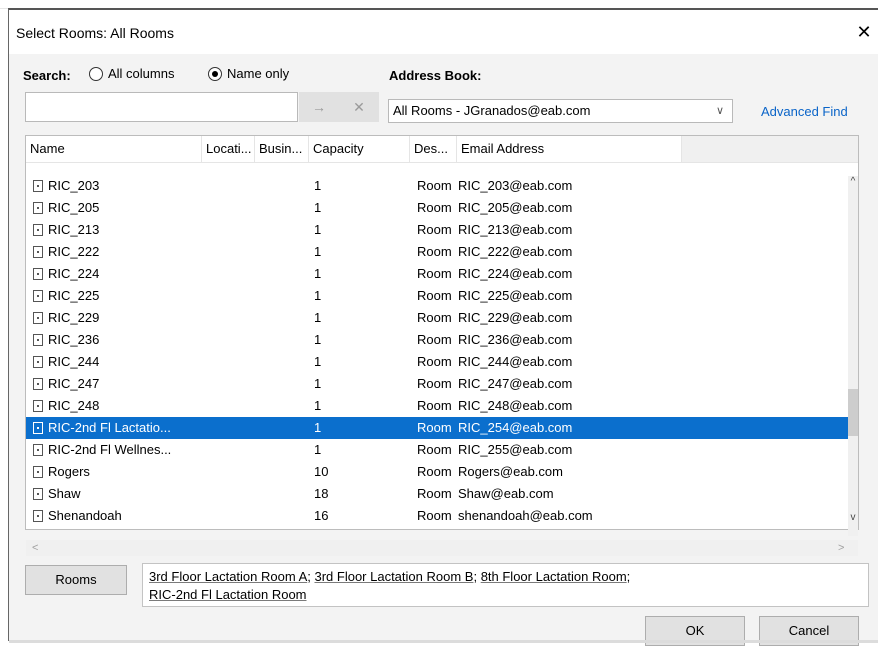  What do you see at coordinates (853, 186) in the screenshot?
I see `scroll-up-icon: ^` at bounding box center [853, 186].